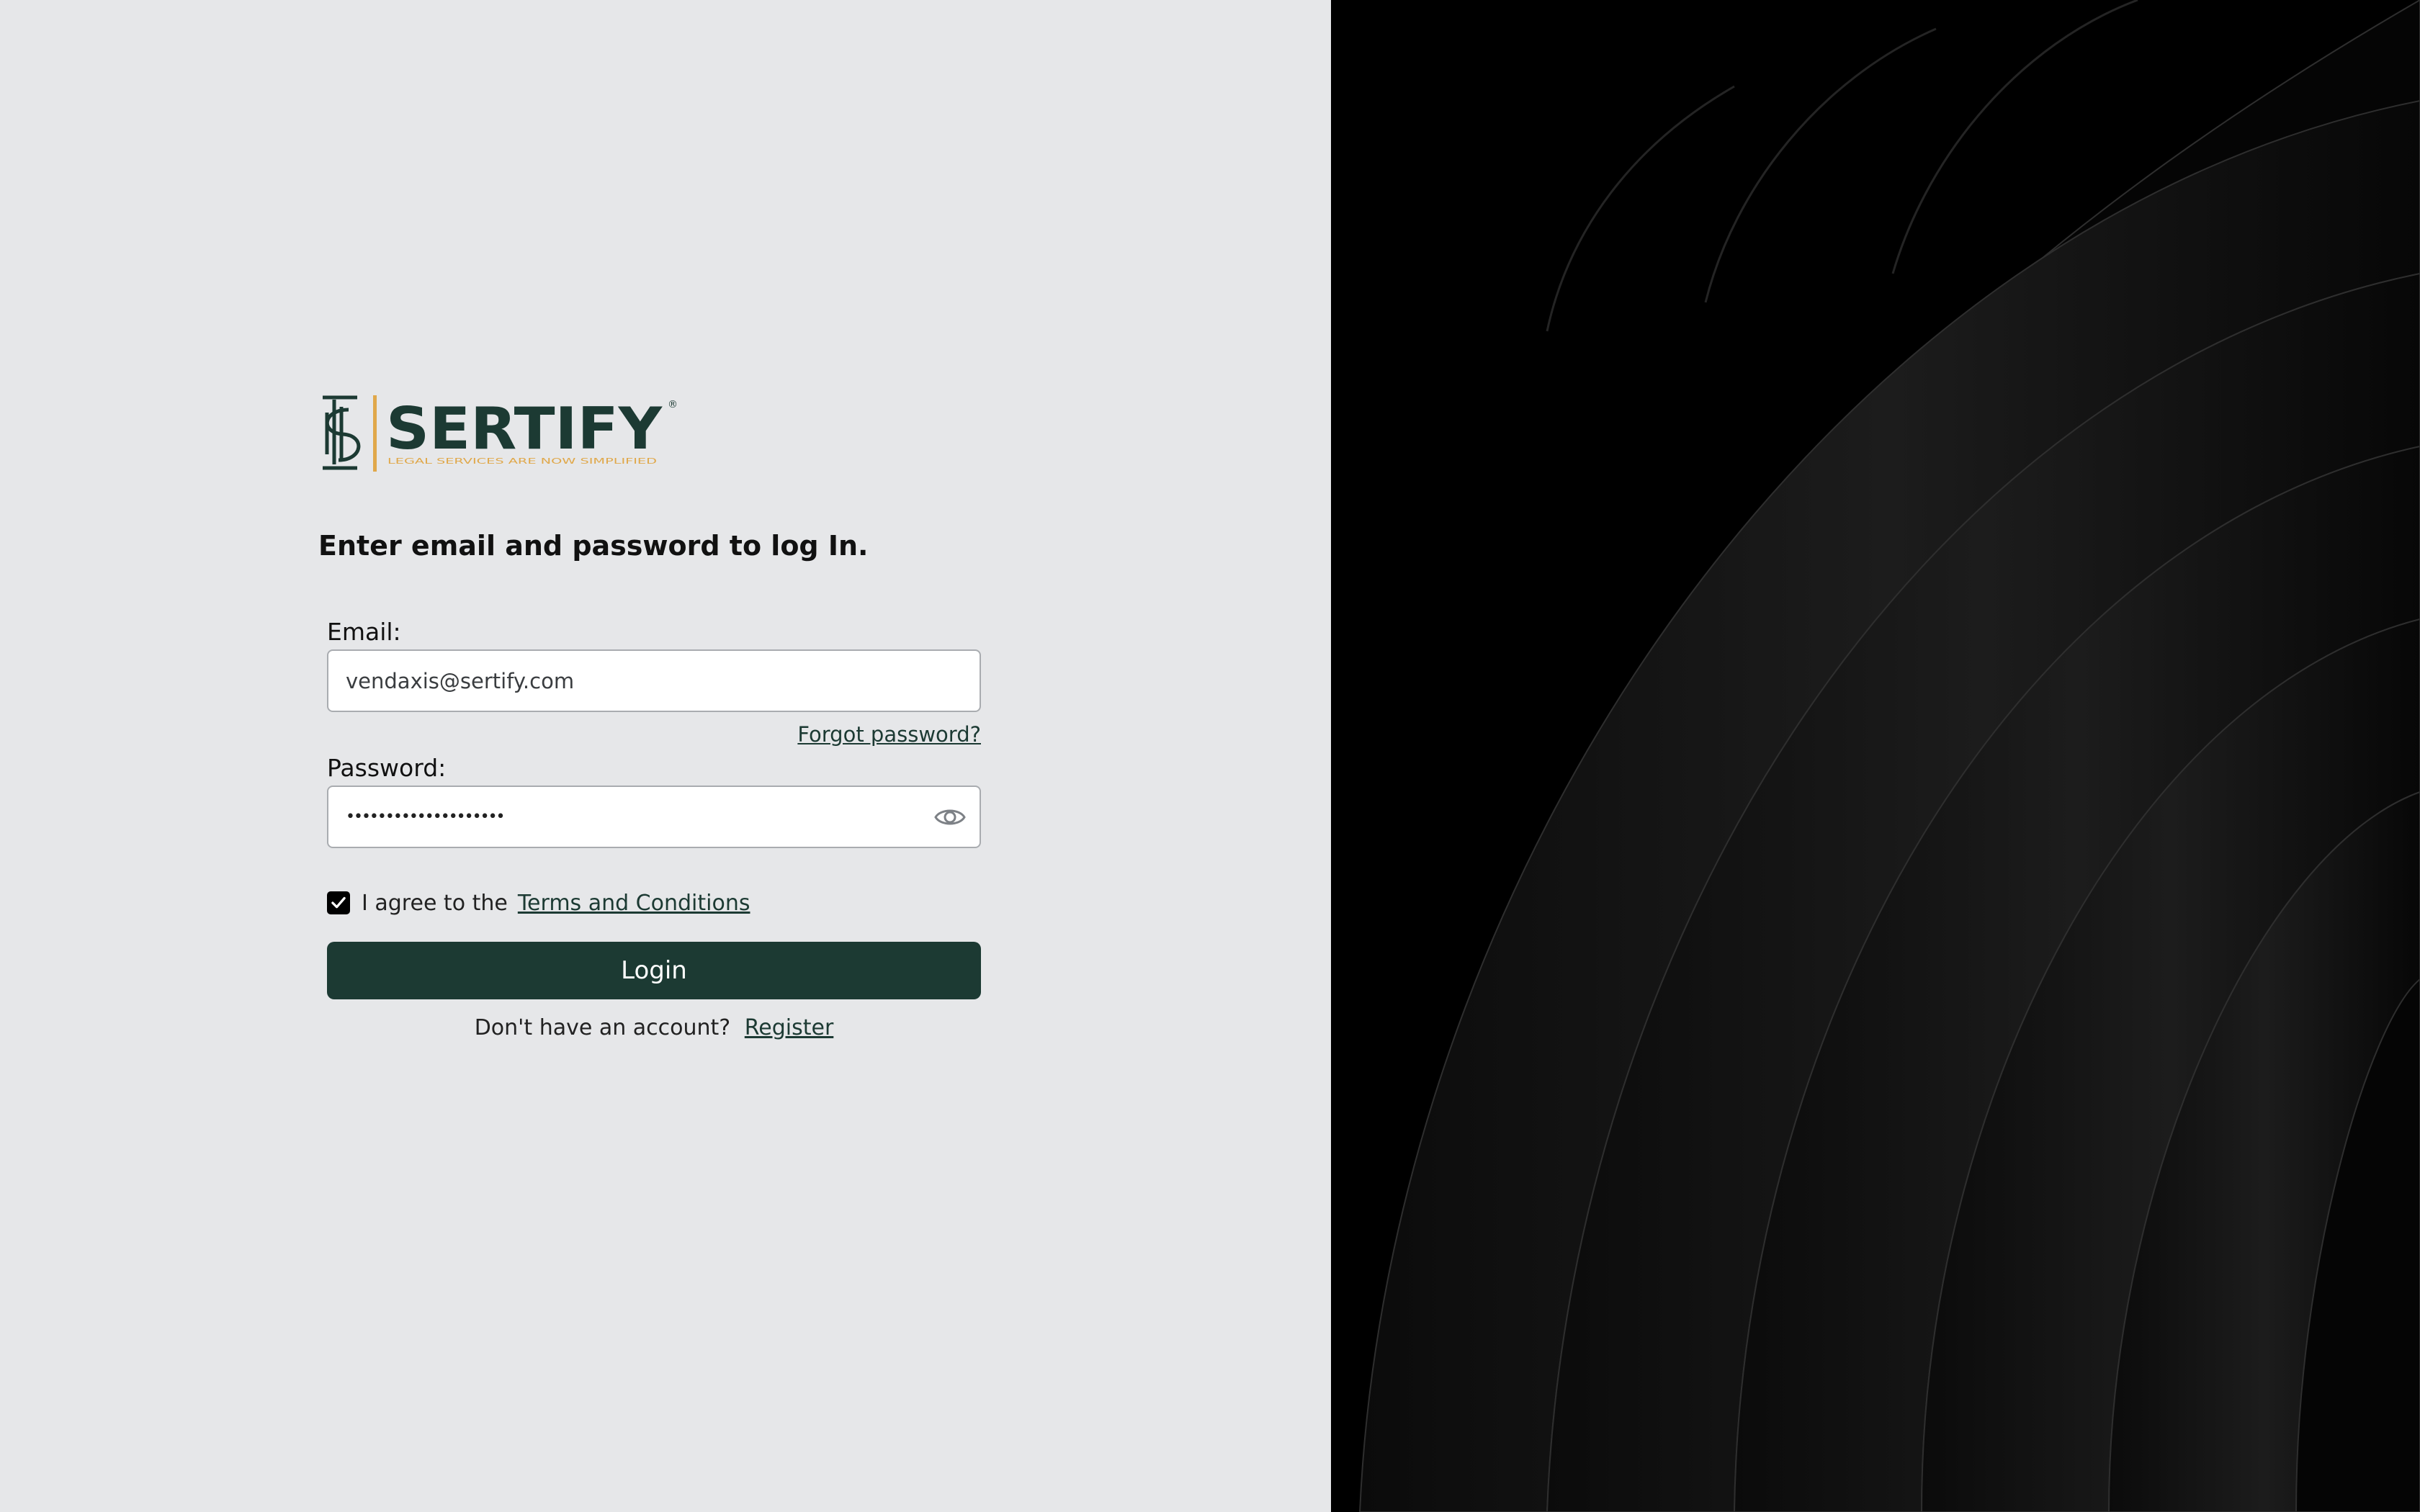 The width and height of the screenshot is (2420, 1512). I want to click on email-input, so click(654, 681).